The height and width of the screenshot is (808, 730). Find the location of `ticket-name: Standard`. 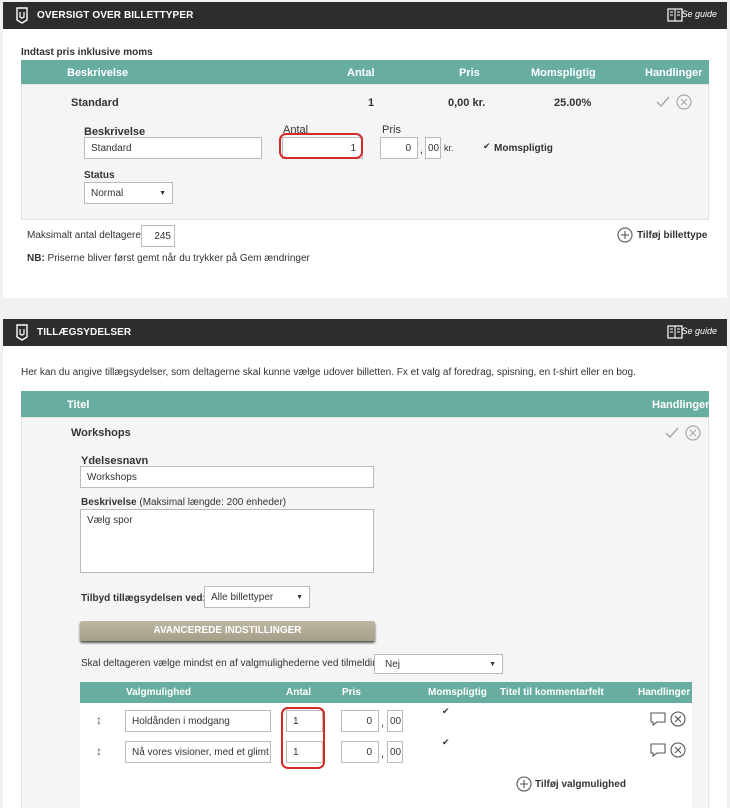

ticket-name: Standard is located at coordinates (95, 103).